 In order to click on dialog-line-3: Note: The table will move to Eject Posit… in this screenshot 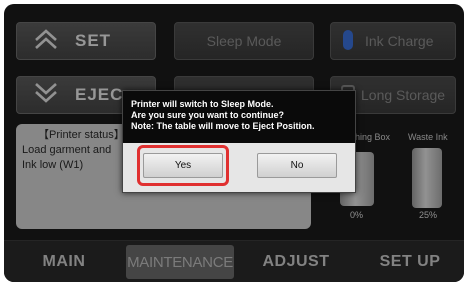, I will do `click(223, 126)`.